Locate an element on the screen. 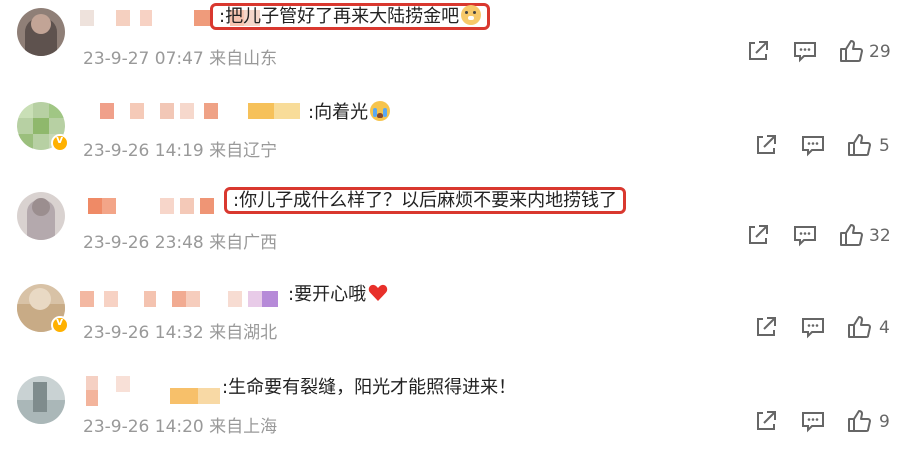 This screenshot has width=900, height=458. comment-meta: 23-9-26 14:19 来自辽宁 is located at coordinates (180, 148).